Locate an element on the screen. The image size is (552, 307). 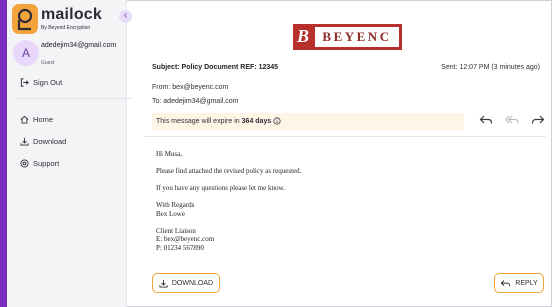
signature-line: With Regards is located at coordinates (175, 205).